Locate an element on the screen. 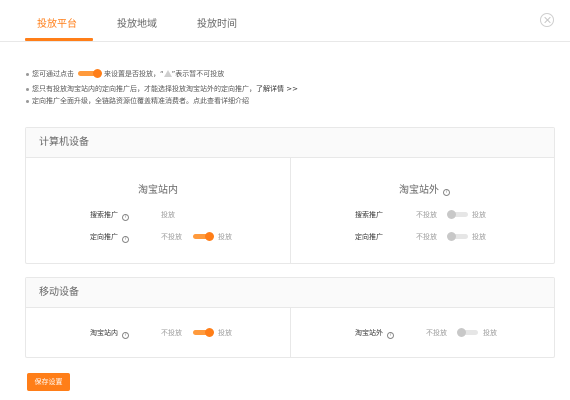 This screenshot has height=400, width=570. mobile-devices-title: 移动设备 is located at coordinates (290, 293).